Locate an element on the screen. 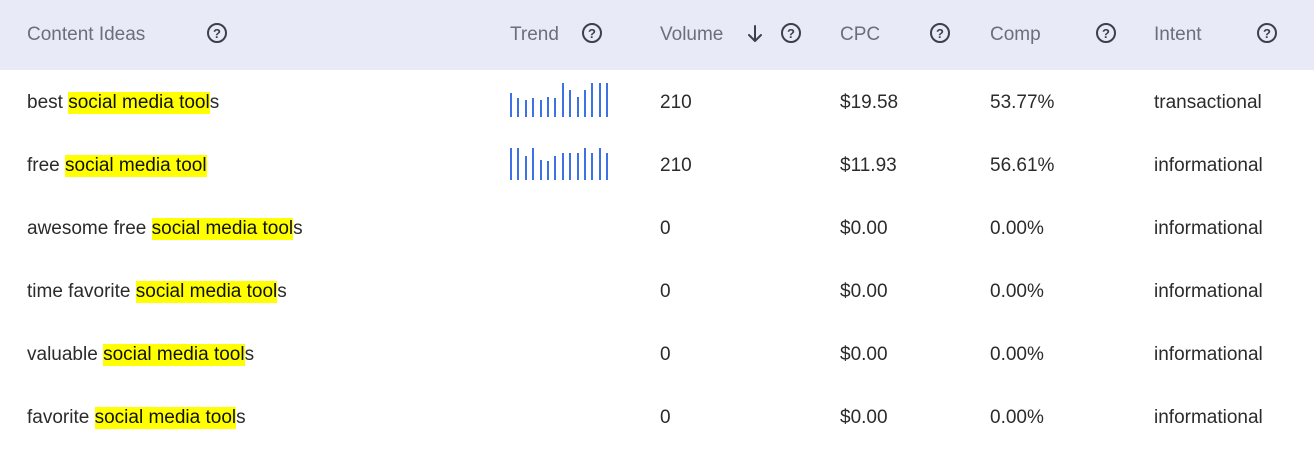 The height and width of the screenshot is (449, 1314). keyword-prefix: best is located at coordinates (48, 102).